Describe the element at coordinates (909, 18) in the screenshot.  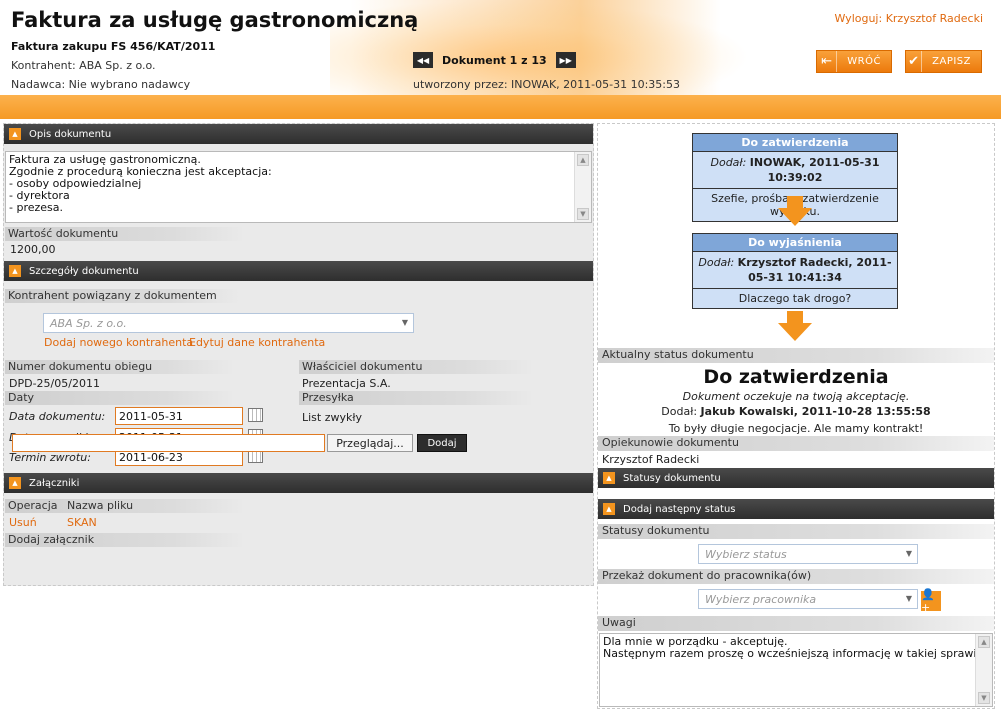
I see `logout-link: Wyloguj: Krzysztof Radecki` at that location.